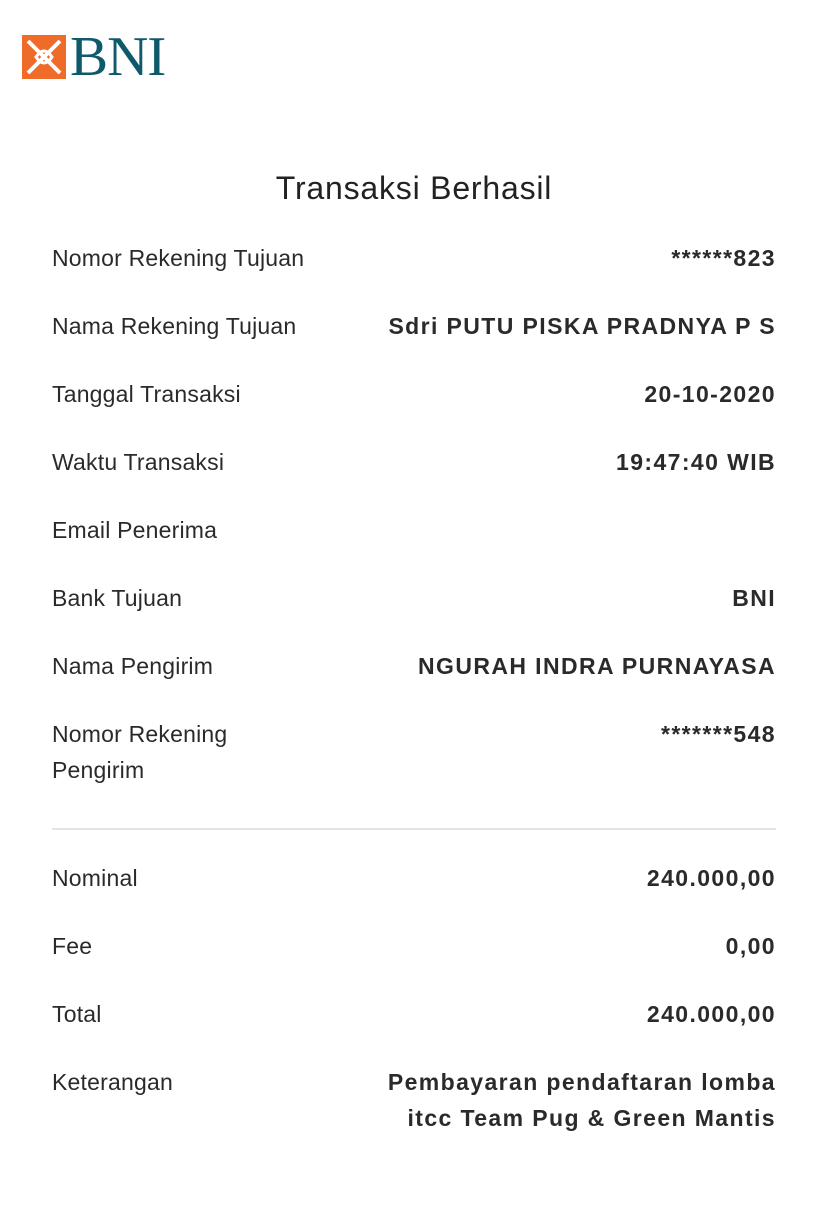  Describe the element at coordinates (146, 394) in the screenshot. I see `detail-label: Tanggal Transaksi` at that location.